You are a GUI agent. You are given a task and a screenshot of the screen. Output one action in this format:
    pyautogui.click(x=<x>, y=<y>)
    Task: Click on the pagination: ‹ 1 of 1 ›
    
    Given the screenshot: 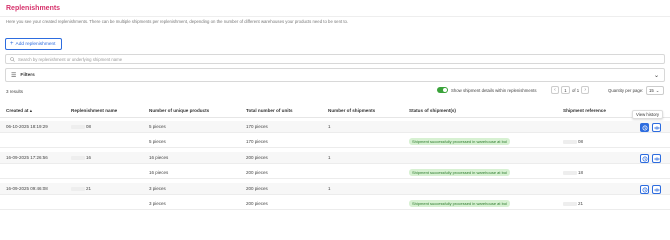 What is the action you would take?
    pyautogui.click(x=570, y=90)
    